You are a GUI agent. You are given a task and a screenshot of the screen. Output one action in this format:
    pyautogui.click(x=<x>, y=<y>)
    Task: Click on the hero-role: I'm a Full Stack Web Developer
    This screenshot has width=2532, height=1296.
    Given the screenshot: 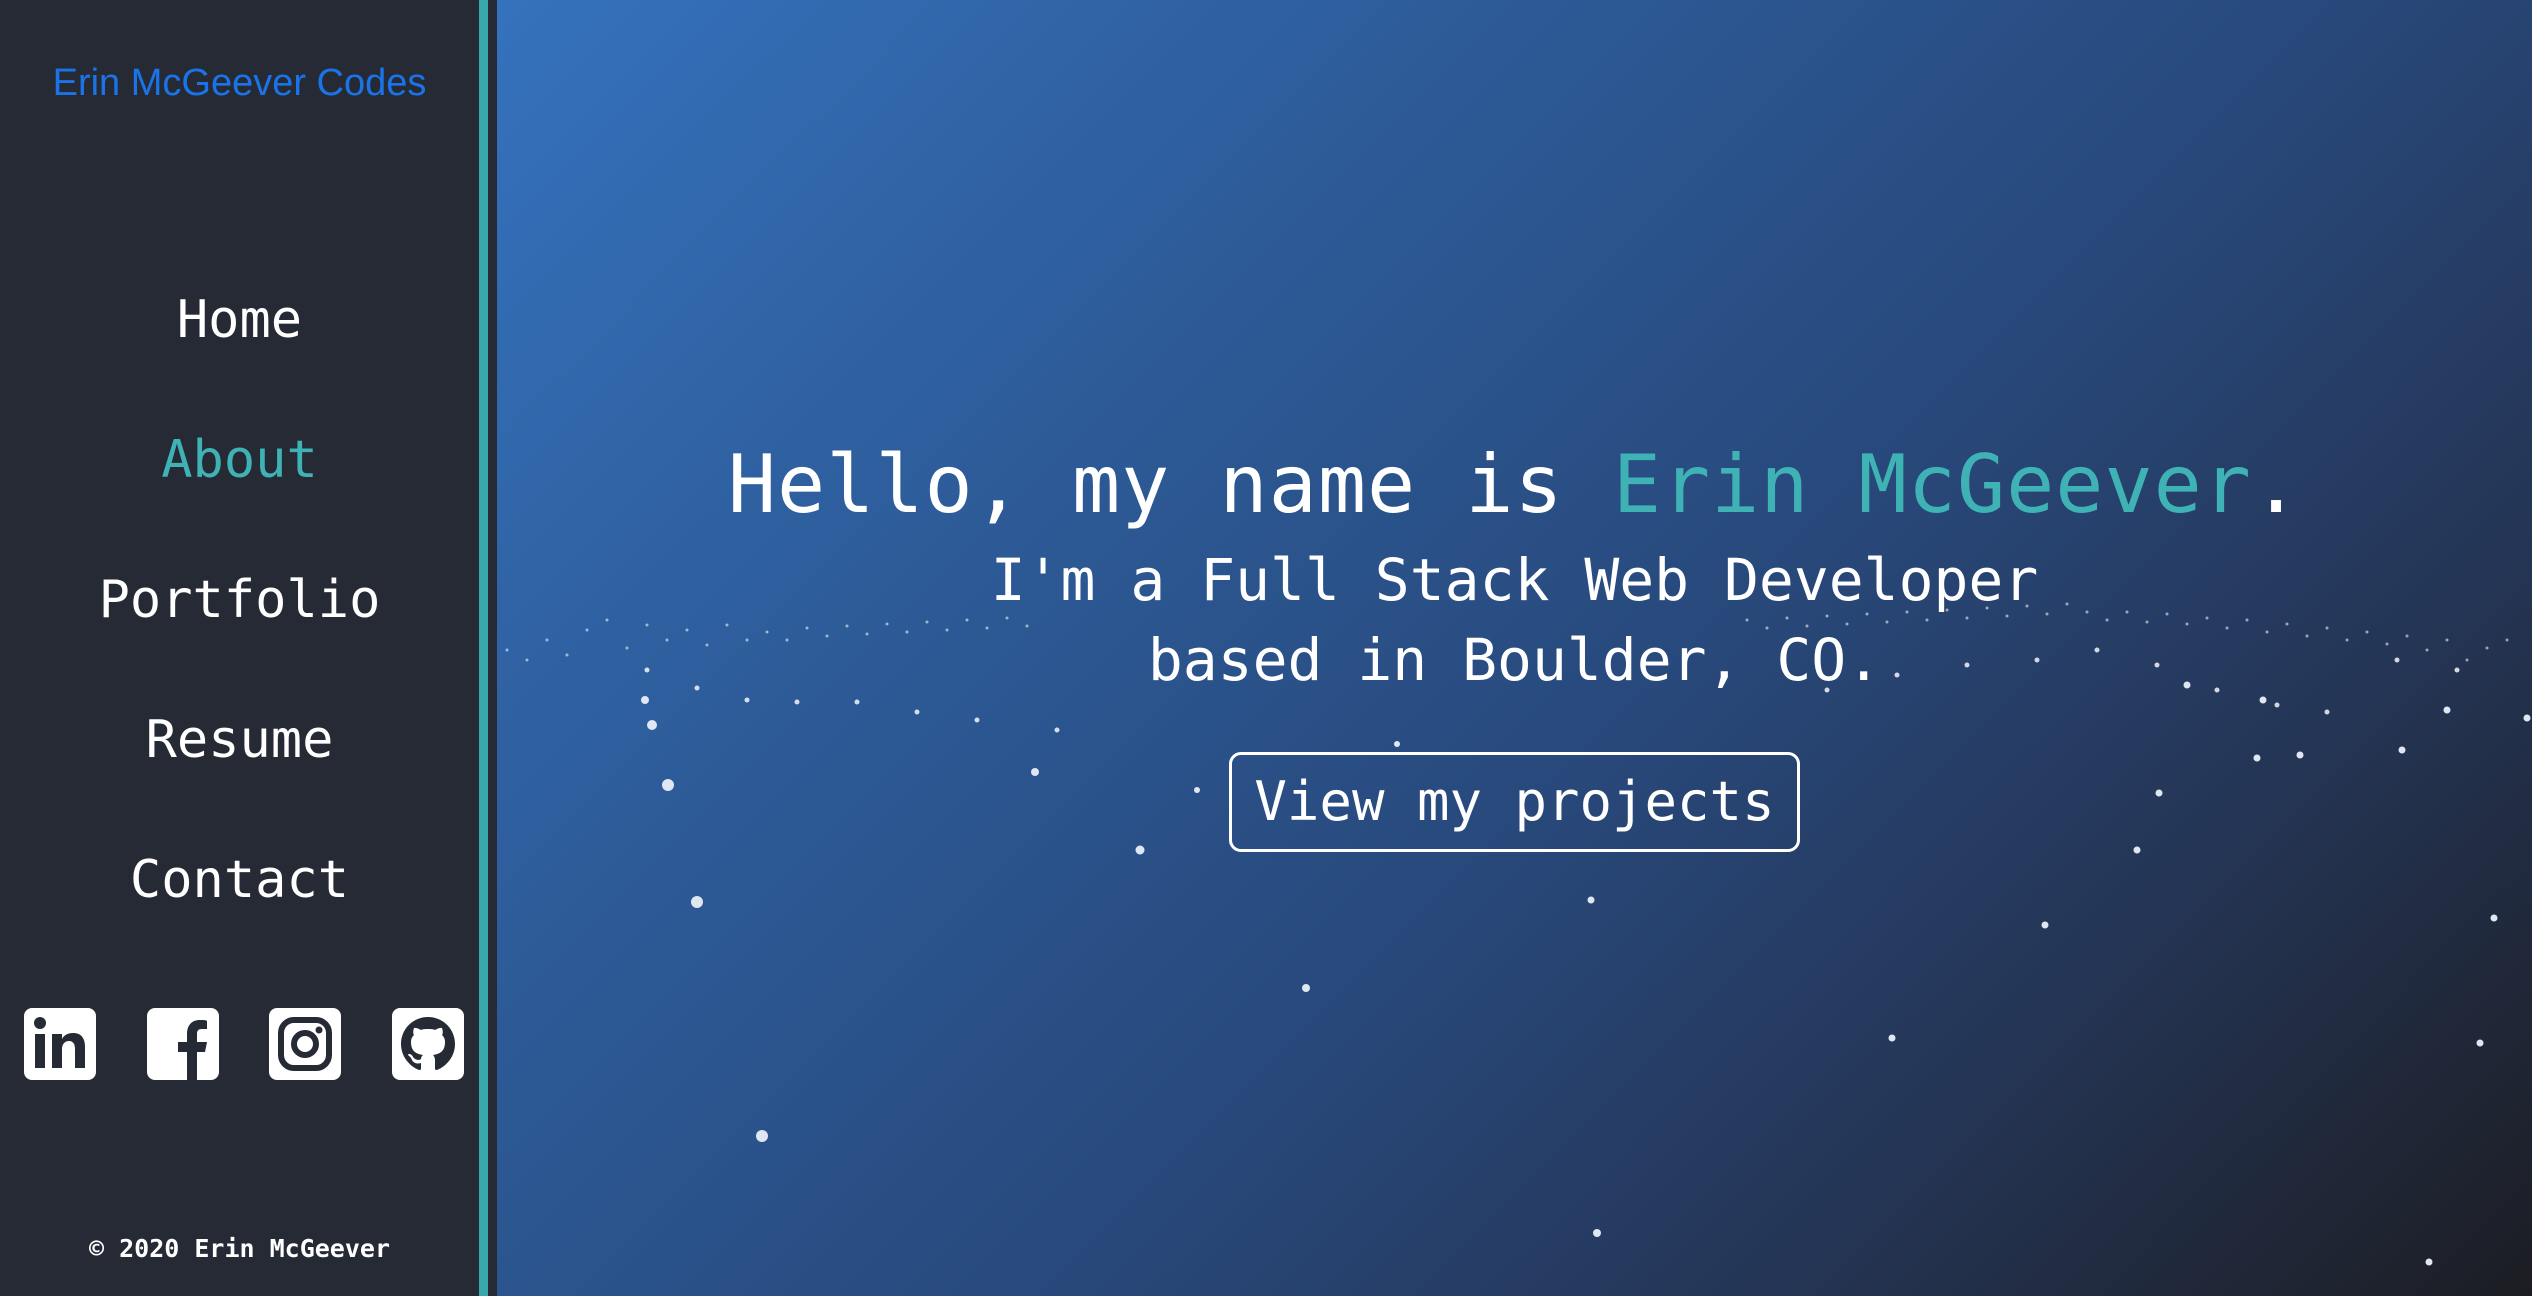 What is the action you would take?
    pyautogui.click(x=1514, y=580)
    